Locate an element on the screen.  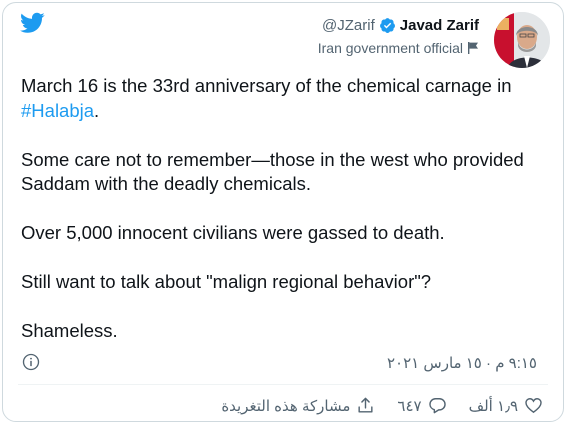
share-label: مشاركة هذه التغريدة is located at coordinates (286, 406).